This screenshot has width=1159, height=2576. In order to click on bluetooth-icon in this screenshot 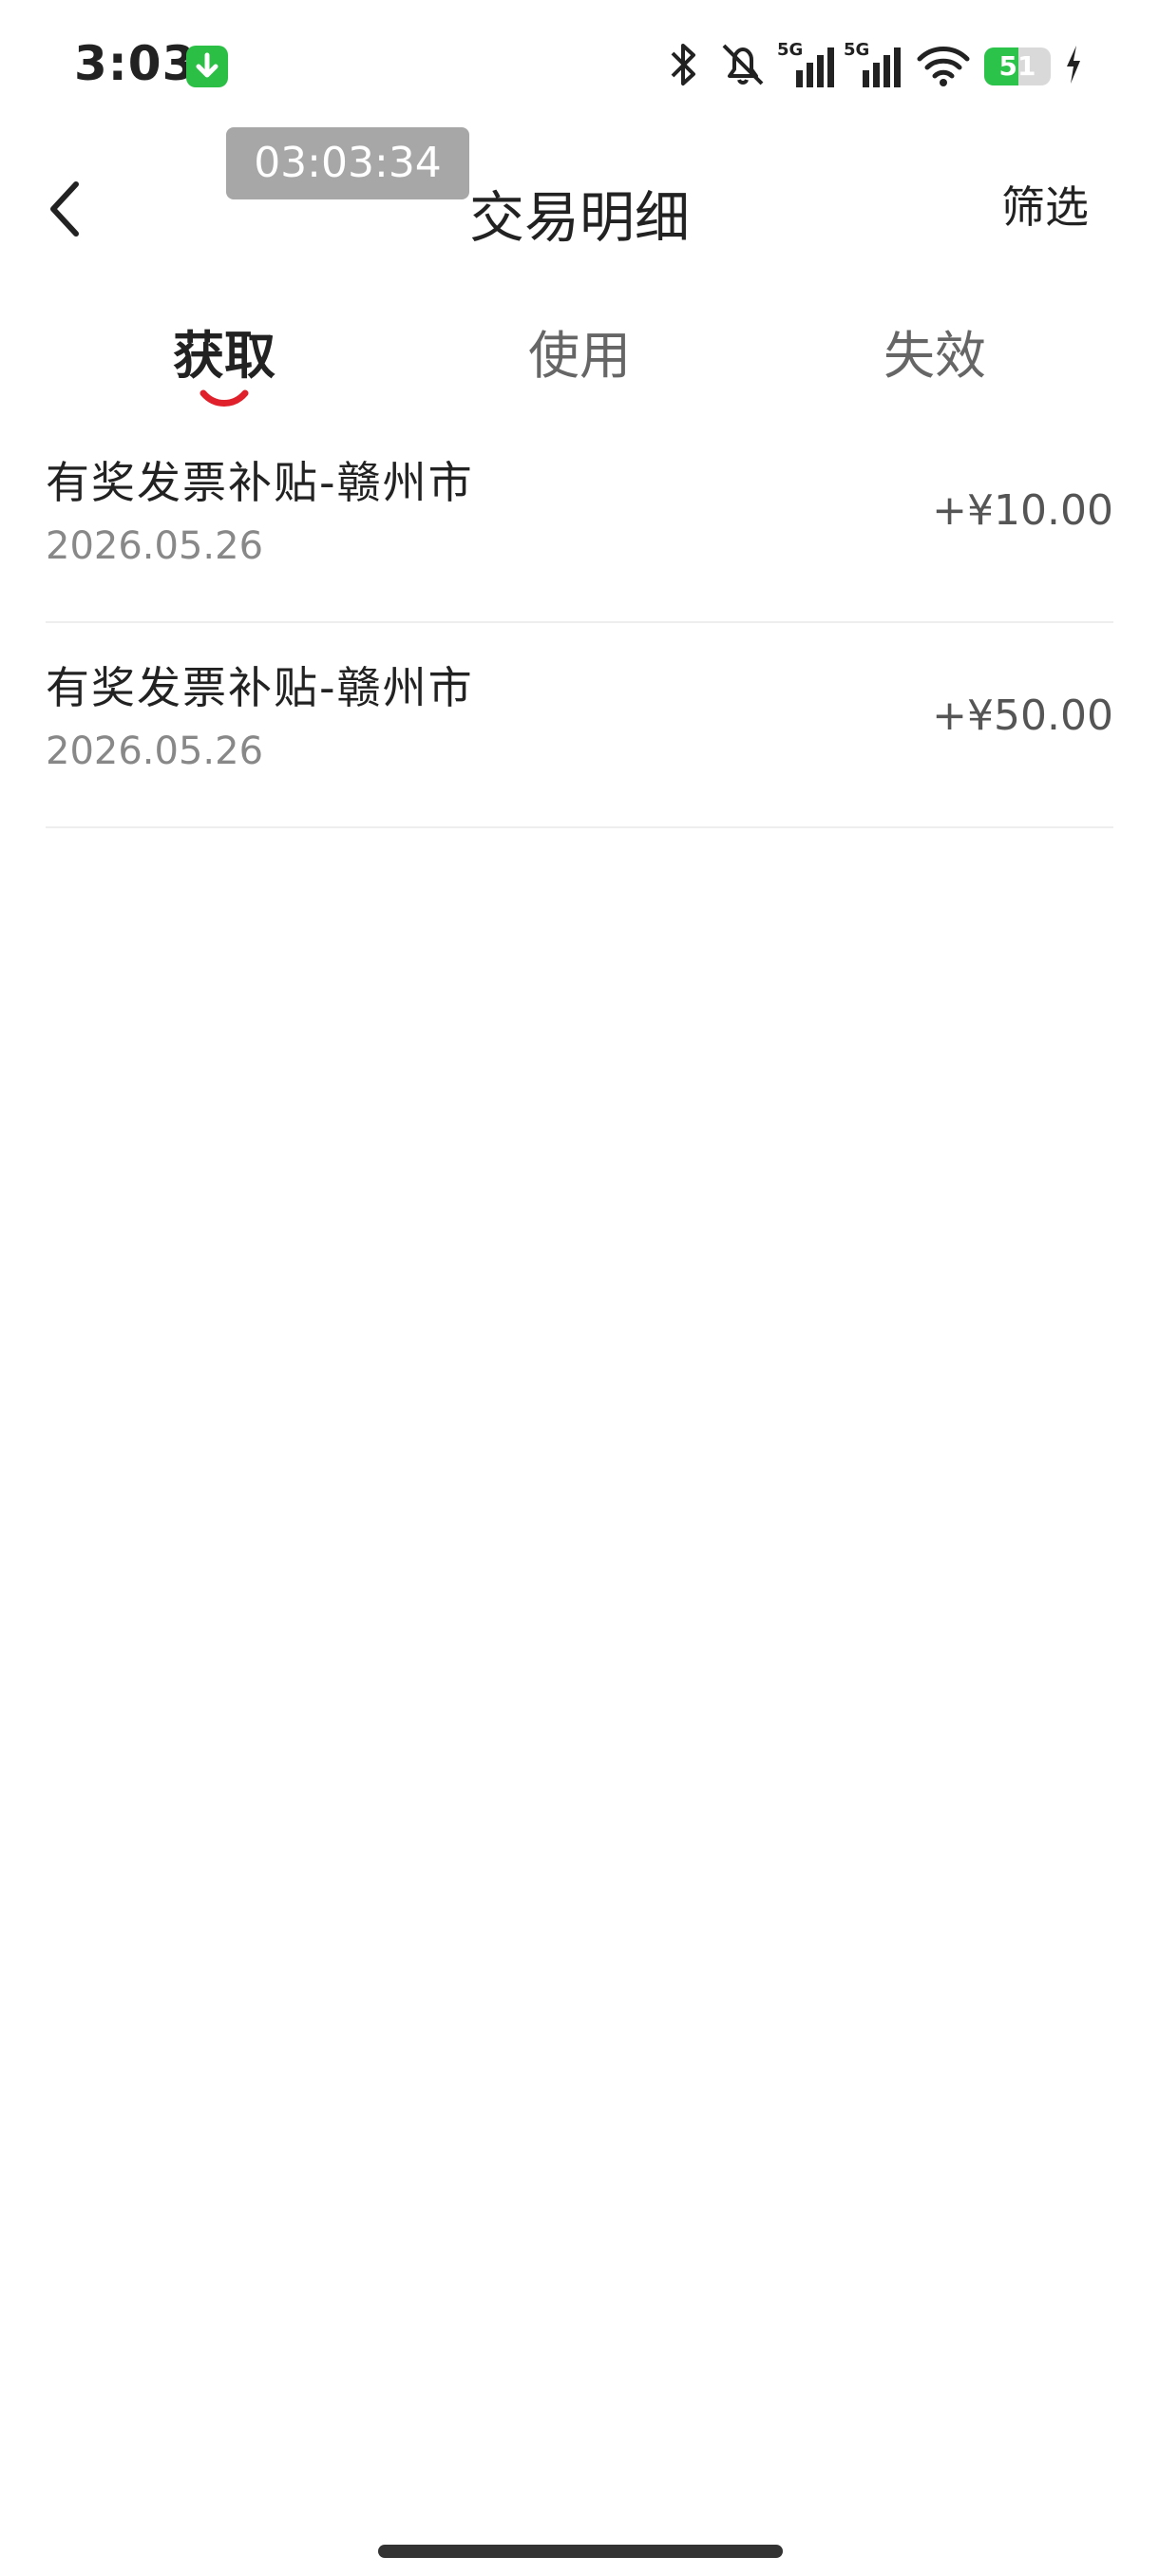, I will do `click(684, 66)`.